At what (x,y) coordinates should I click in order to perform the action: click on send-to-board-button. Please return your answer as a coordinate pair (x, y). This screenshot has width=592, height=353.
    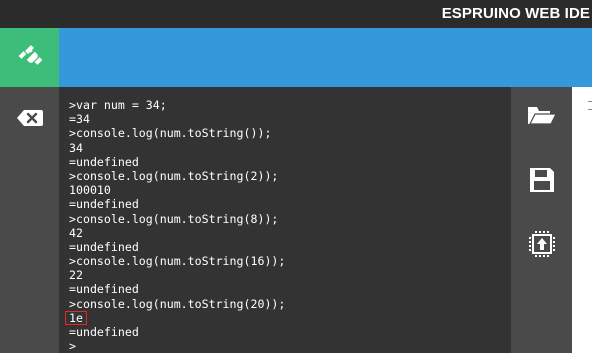
    Looking at the image, I should click on (542, 246).